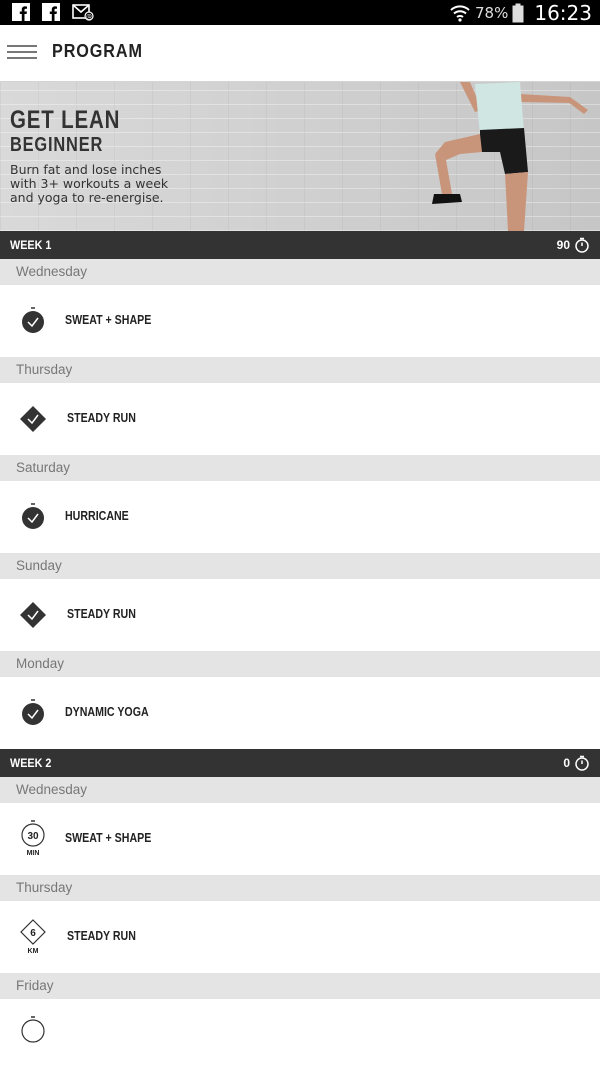 This screenshot has height=1071, width=600. Describe the element at coordinates (97, 516) in the screenshot. I see `workout-name: HURRICANE` at that location.